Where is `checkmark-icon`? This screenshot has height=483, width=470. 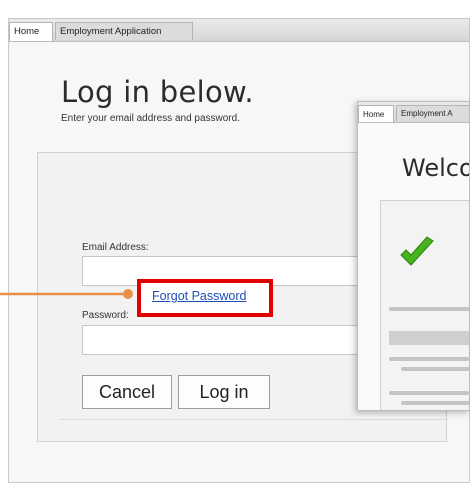 checkmark-icon is located at coordinates (417, 251).